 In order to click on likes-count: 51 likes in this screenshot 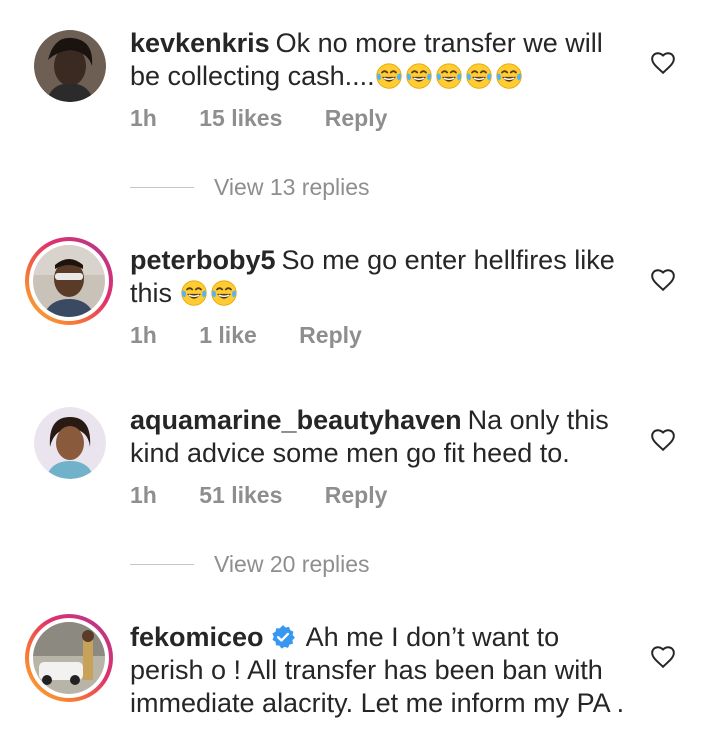, I will do `click(240, 495)`.